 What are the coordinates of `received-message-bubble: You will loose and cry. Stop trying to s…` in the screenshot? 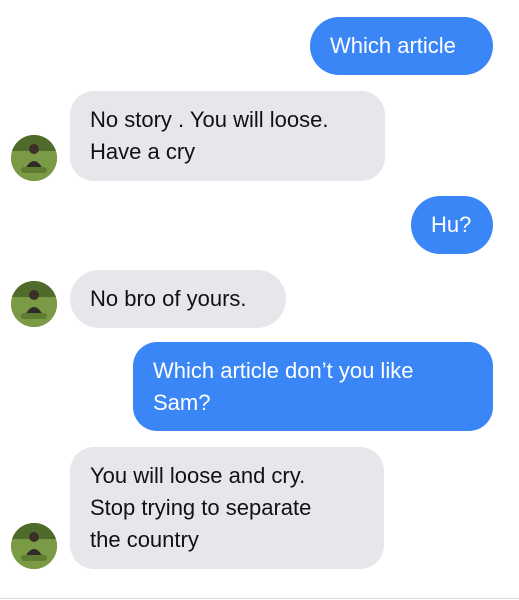 It's located at (227, 508).